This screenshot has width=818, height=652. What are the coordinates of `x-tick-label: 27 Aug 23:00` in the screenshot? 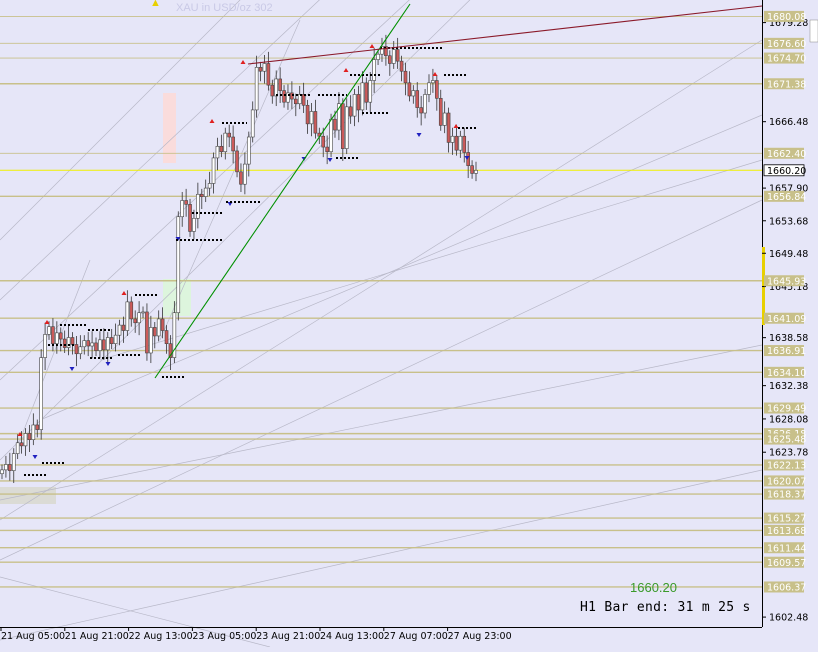 It's located at (480, 636).